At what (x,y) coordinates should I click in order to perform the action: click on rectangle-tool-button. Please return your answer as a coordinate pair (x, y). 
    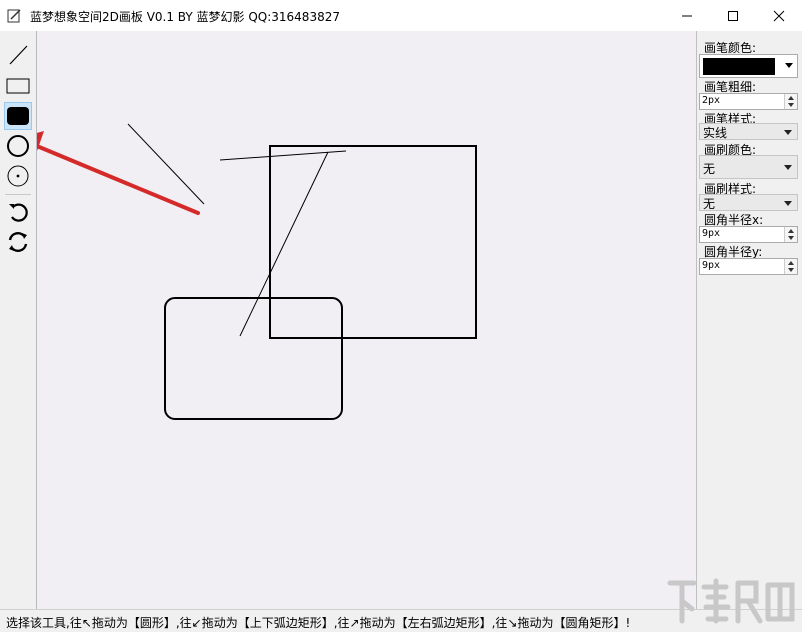
    Looking at the image, I should click on (18, 86).